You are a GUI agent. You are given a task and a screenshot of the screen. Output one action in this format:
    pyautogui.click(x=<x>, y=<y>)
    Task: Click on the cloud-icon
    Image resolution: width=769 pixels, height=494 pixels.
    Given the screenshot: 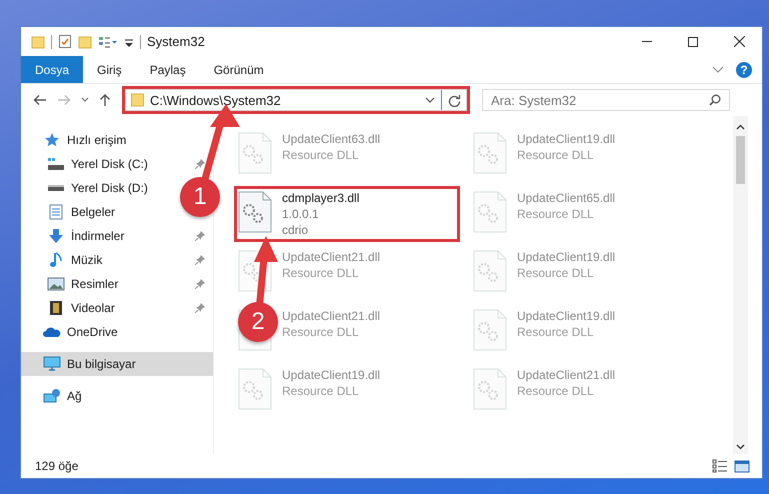 What is the action you would take?
    pyautogui.click(x=52, y=332)
    